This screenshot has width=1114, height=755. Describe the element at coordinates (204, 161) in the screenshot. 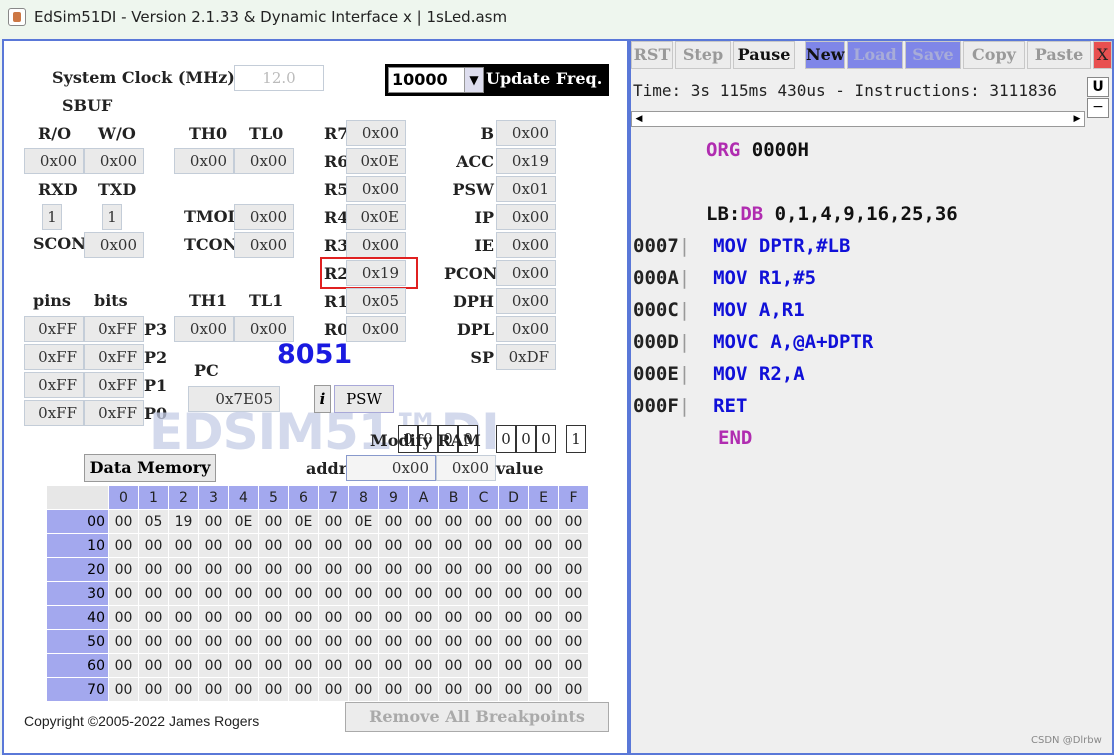

I see `th0-value: 0x00` at that location.